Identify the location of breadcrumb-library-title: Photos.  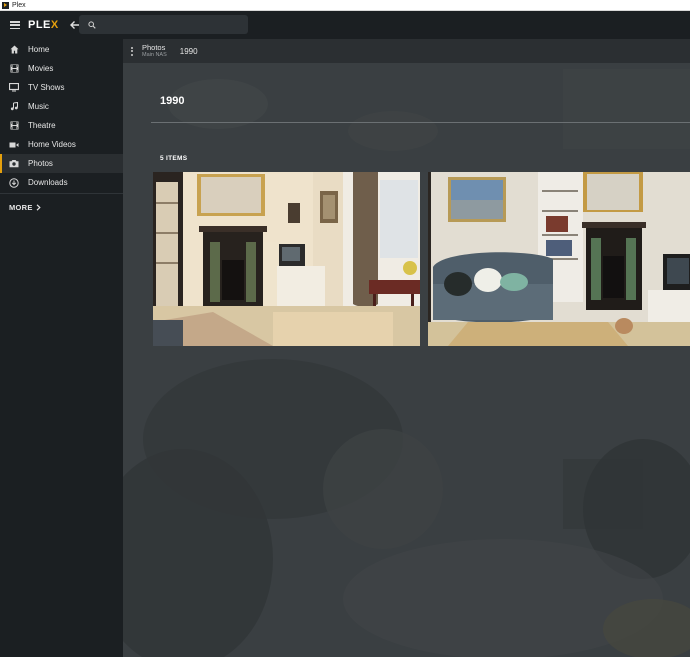
(154, 47).